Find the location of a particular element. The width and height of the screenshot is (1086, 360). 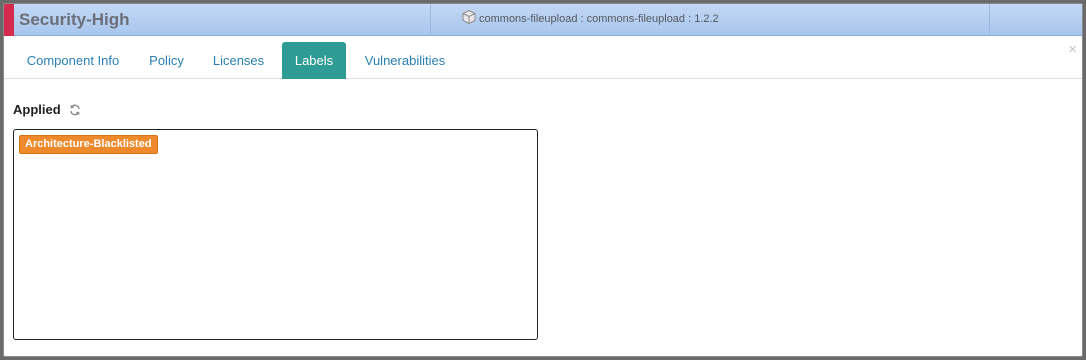

tab-component-info: Component Info is located at coordinates (73, 60).